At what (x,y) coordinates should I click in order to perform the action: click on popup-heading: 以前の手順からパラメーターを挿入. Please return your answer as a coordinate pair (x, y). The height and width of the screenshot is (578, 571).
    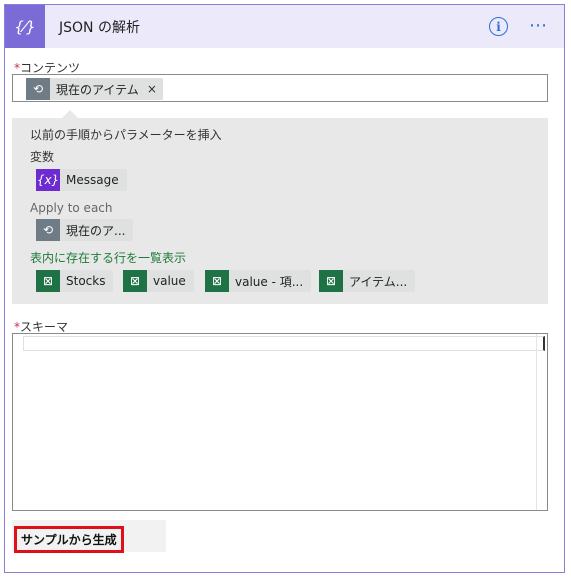
    Looking at the image, I should click on (126, 135).